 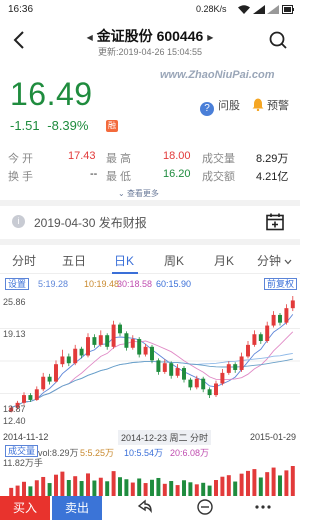 What do you see at coordinates (77, 508) in the screenshot?
I see `sell-button: 卖出` at bounding box center [77, 508].